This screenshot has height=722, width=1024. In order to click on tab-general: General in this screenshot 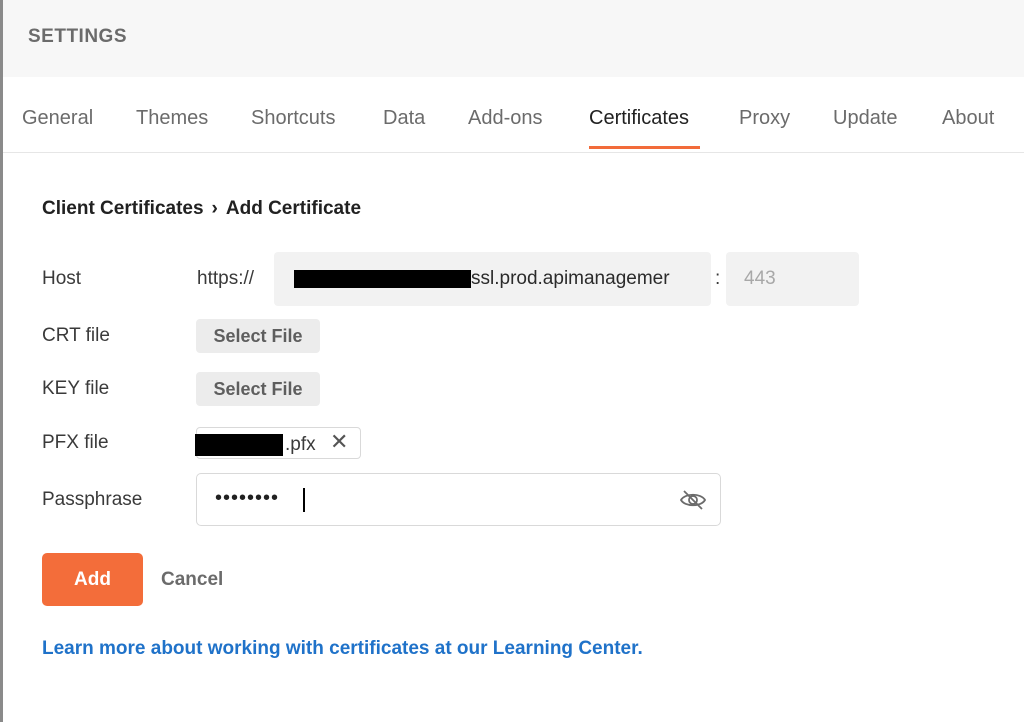, I will do `click(57, 118)`.